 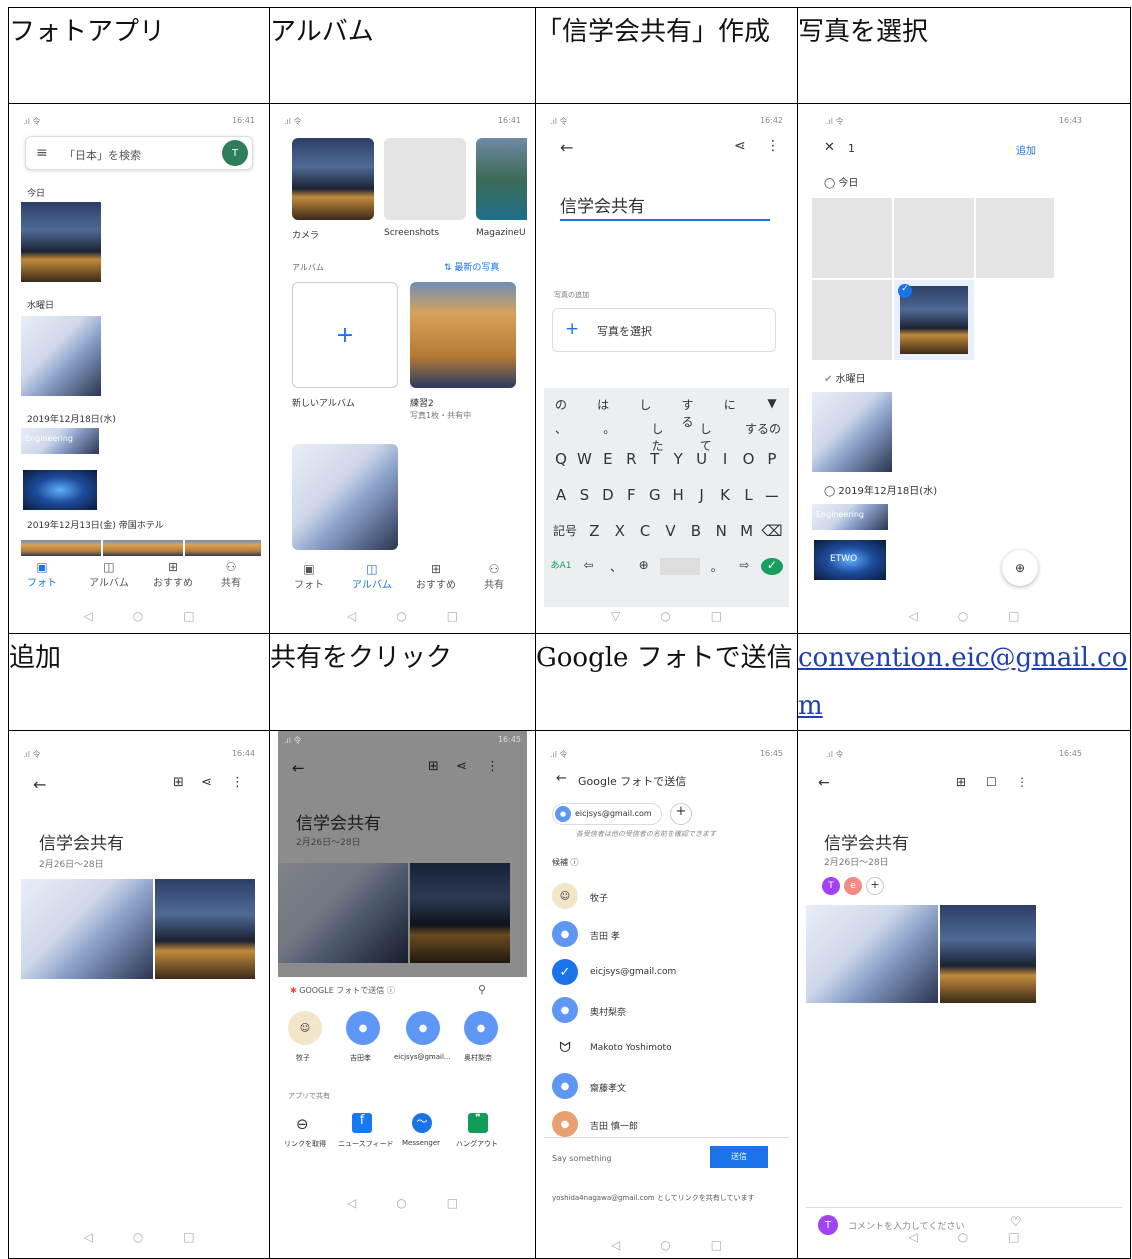 What do you see at coordinates (681, 814) in the screenshot?
I see `add-recipient-icon: +` at bounding box center [681, 814].